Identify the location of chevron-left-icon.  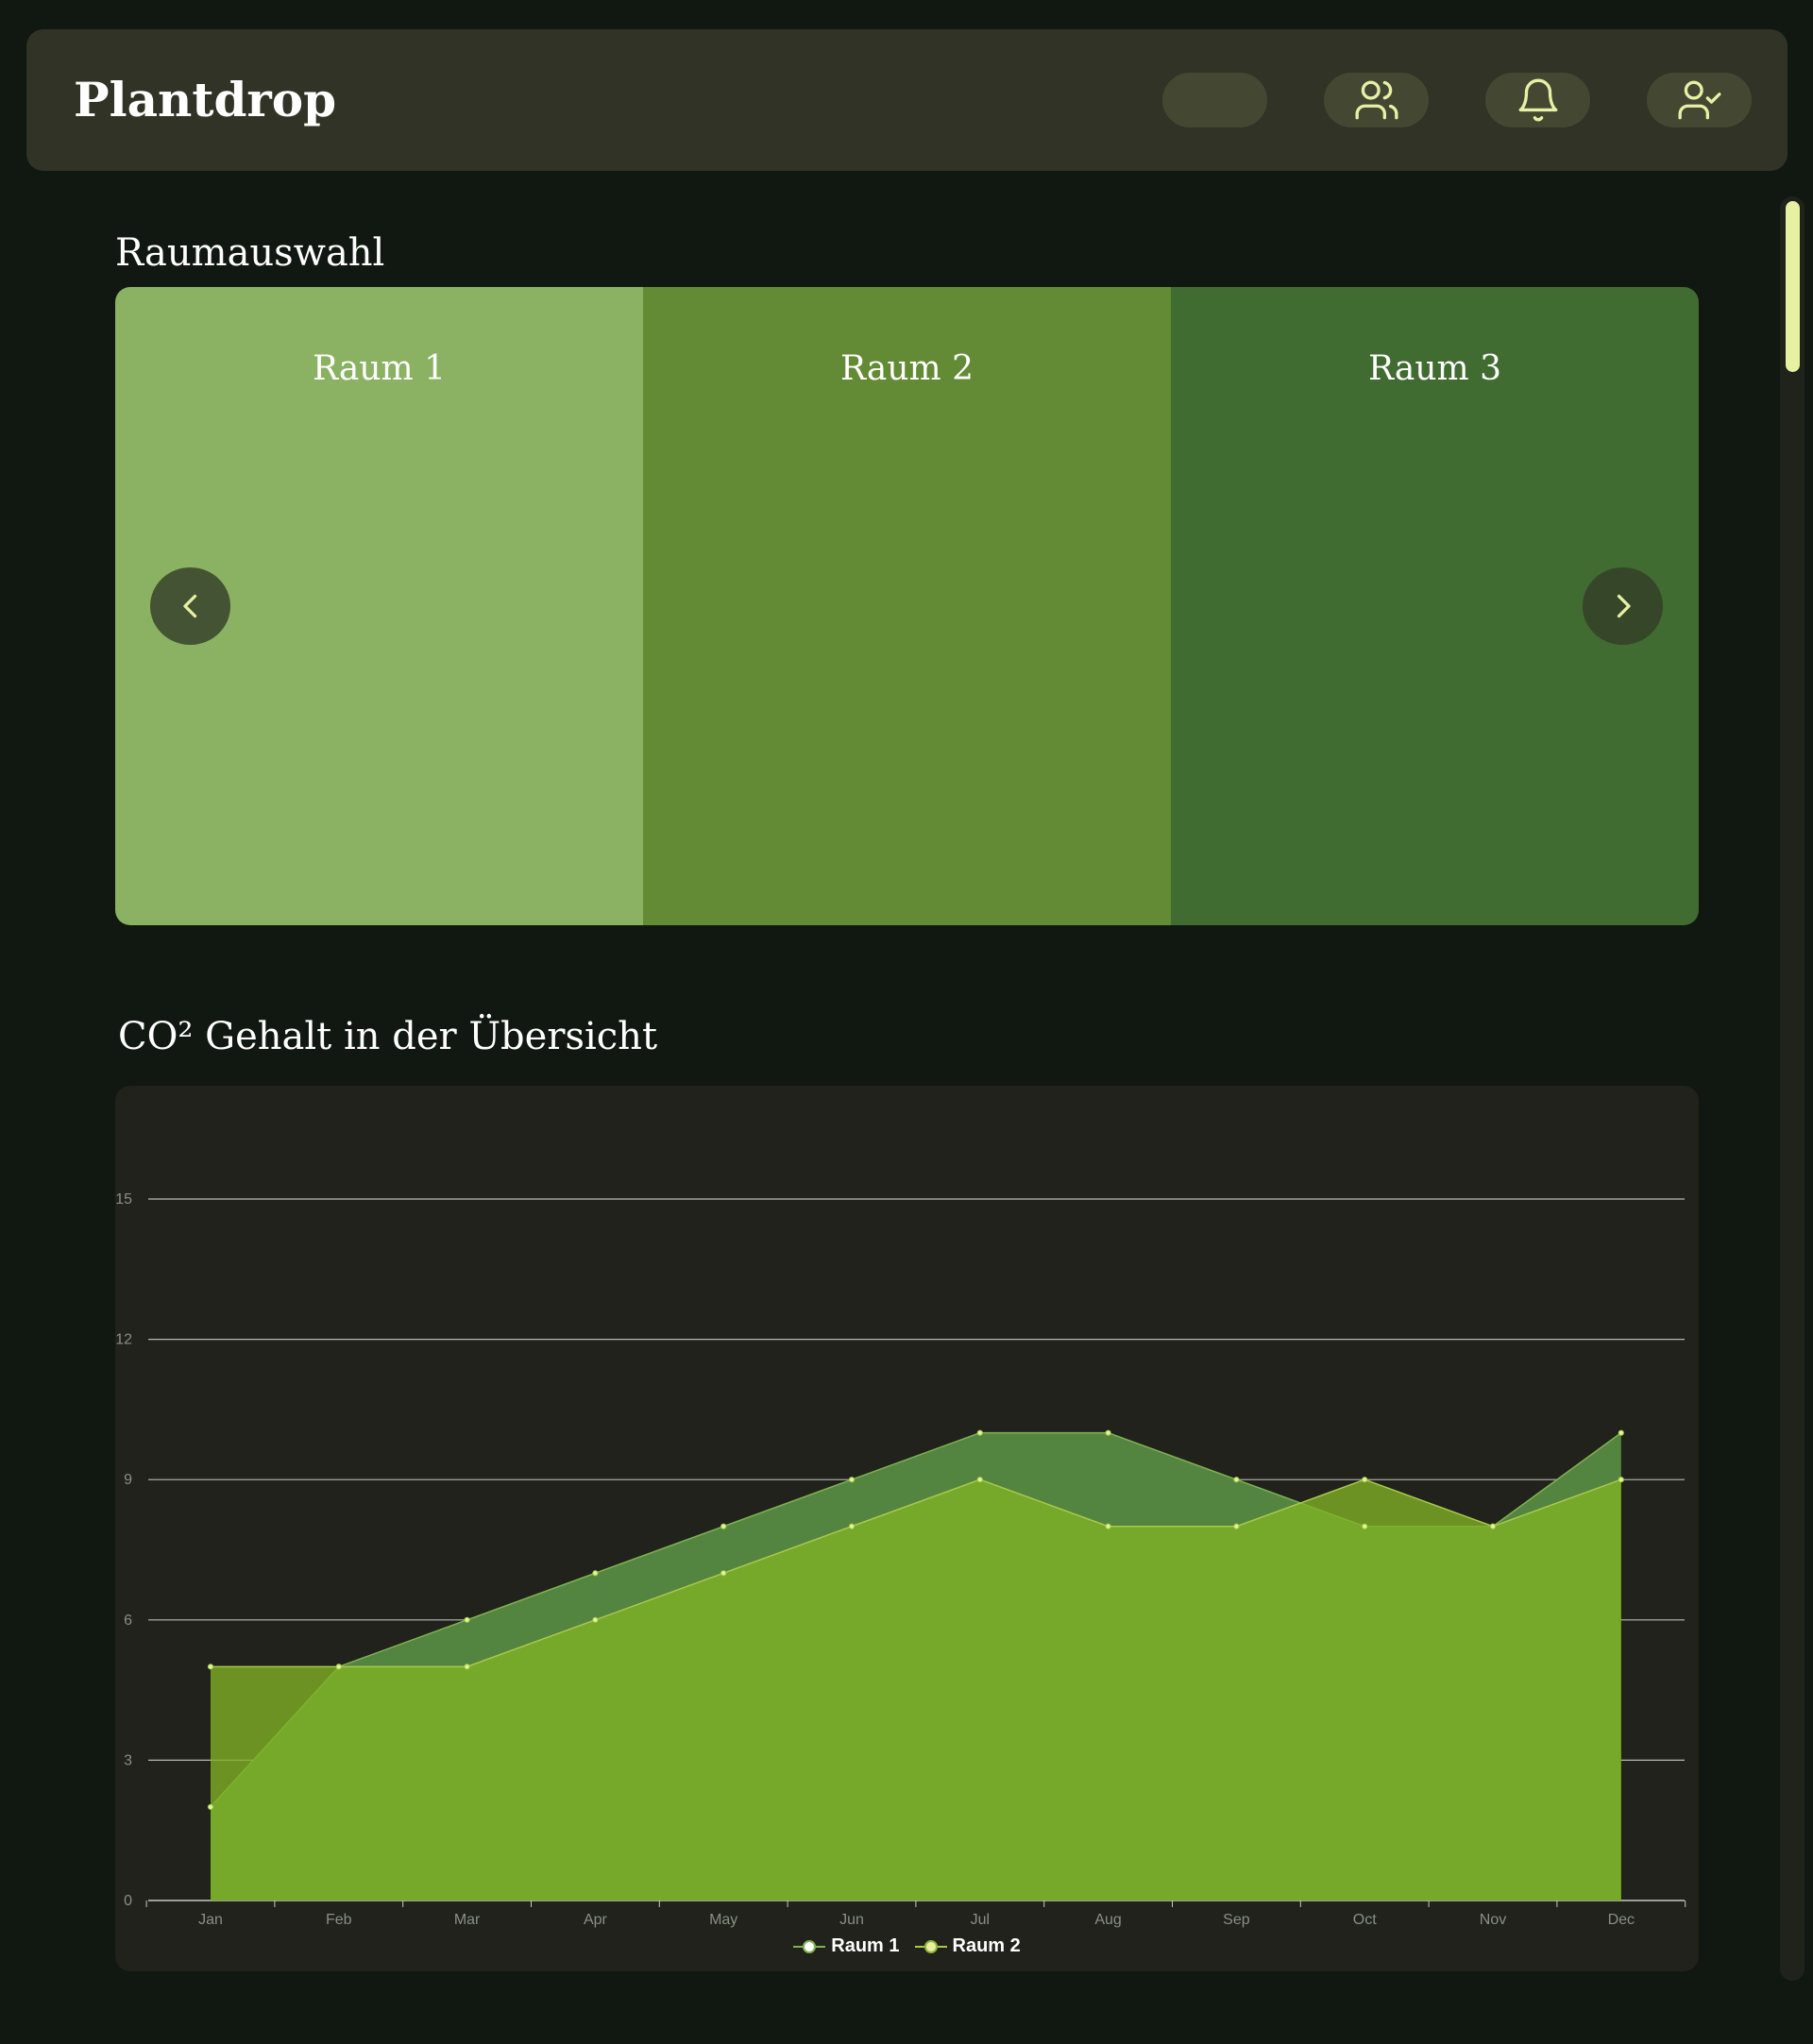
(189, 606).